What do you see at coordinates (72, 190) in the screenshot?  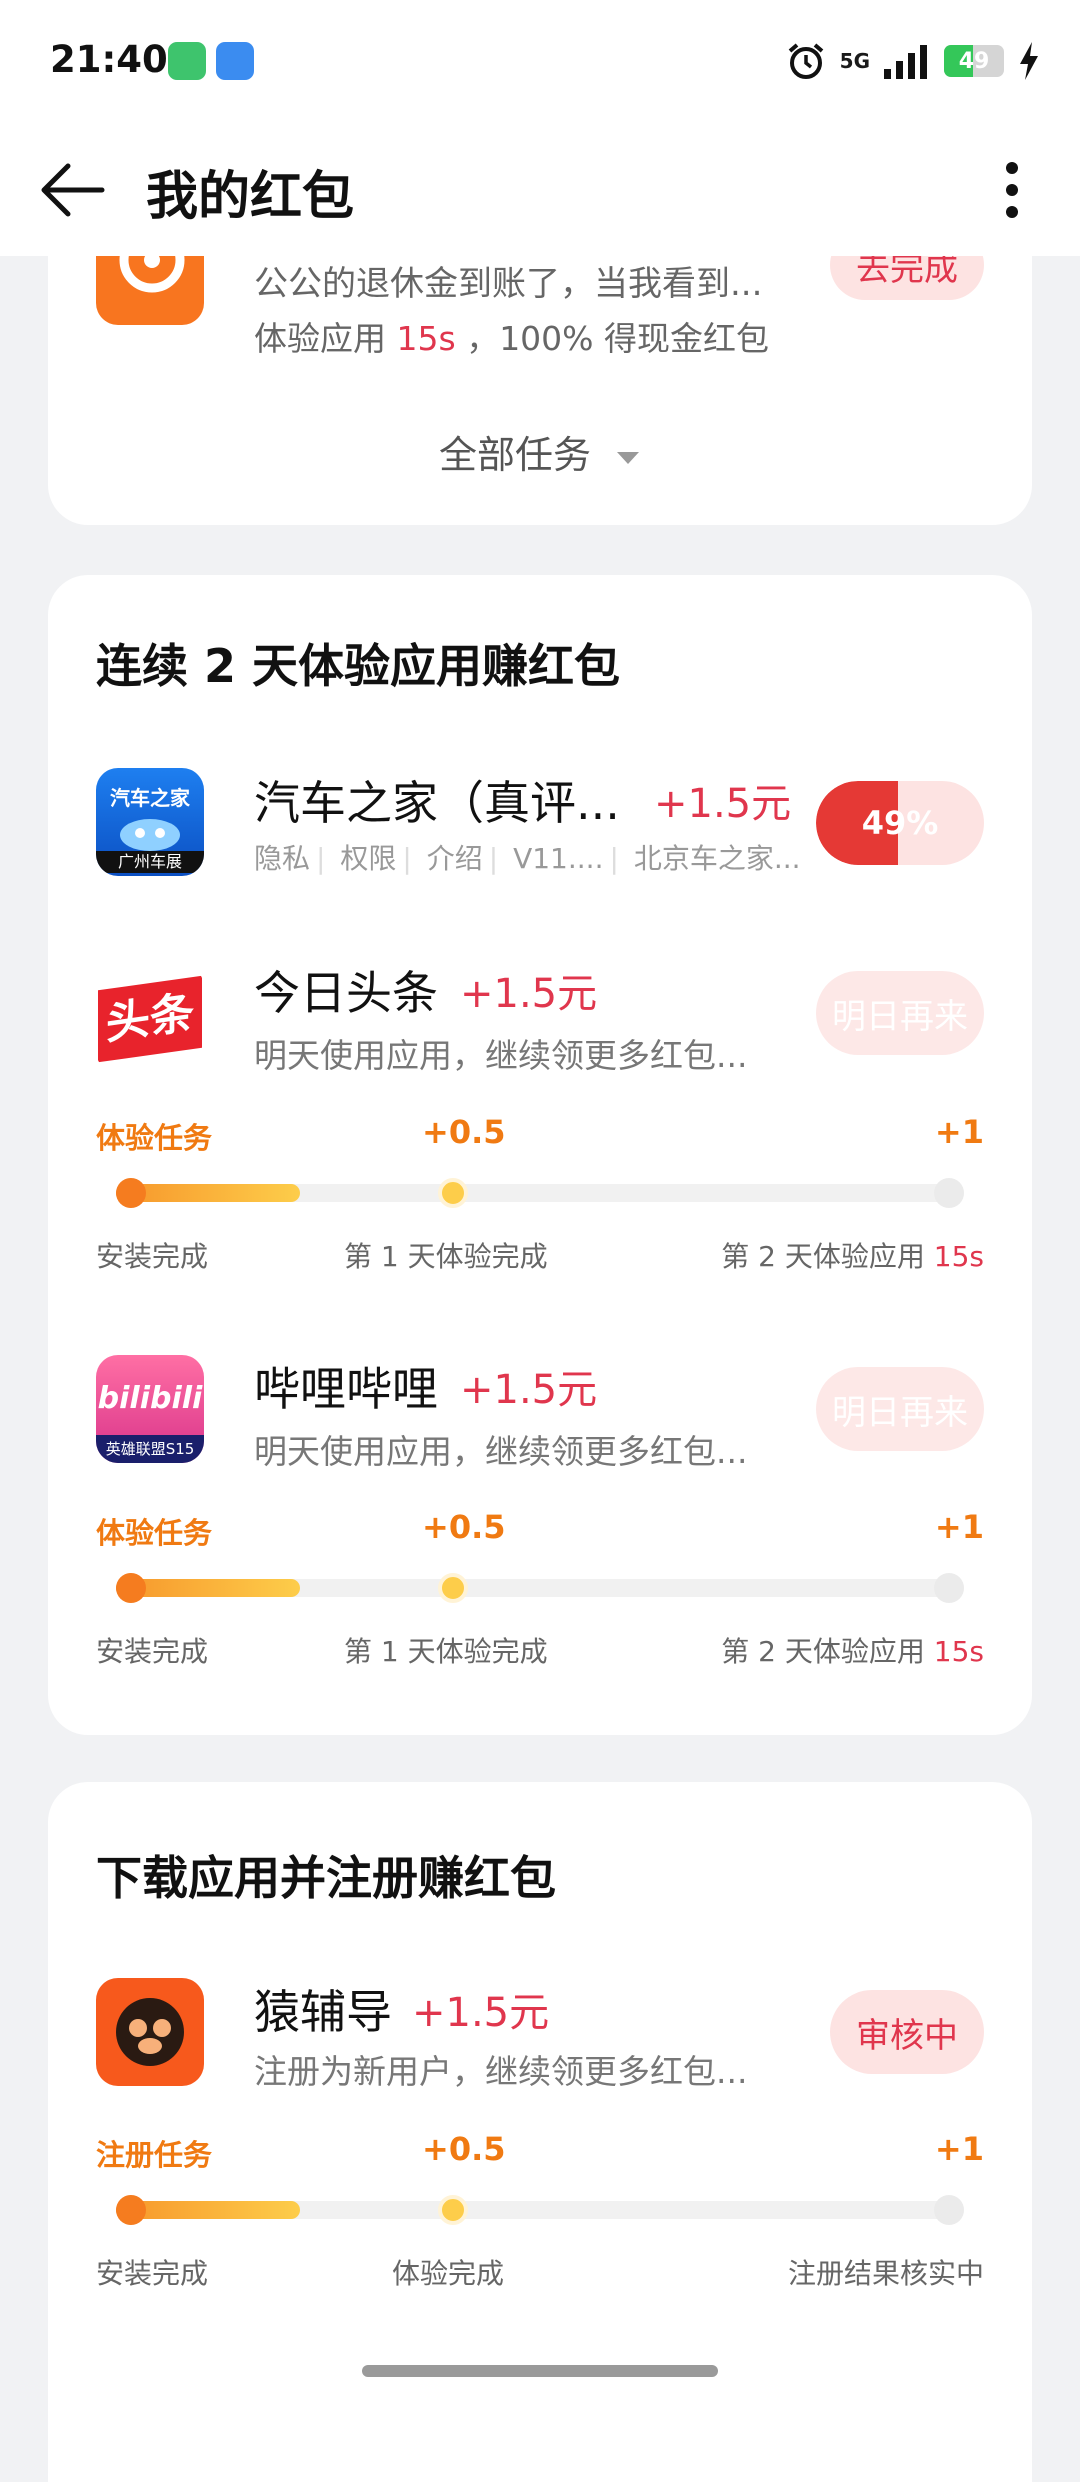 I see `back-arrow-icon` at bounding box center [72, 190].